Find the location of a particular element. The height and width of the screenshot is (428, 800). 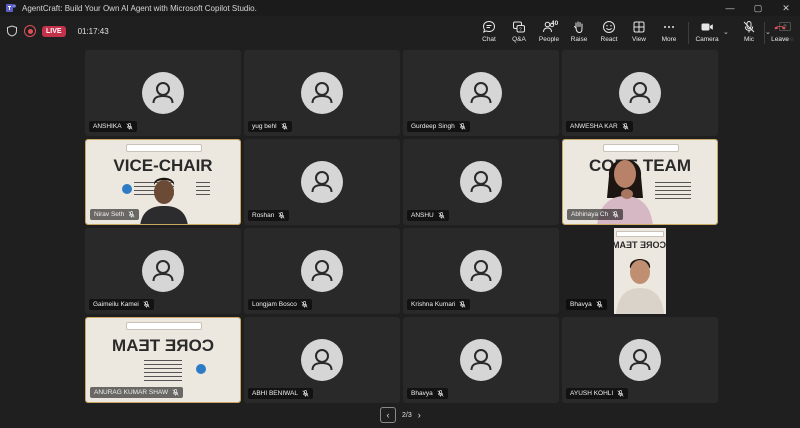

participant-name: ANURAG KUMAR SHAW is located at coordinates (131, 392).